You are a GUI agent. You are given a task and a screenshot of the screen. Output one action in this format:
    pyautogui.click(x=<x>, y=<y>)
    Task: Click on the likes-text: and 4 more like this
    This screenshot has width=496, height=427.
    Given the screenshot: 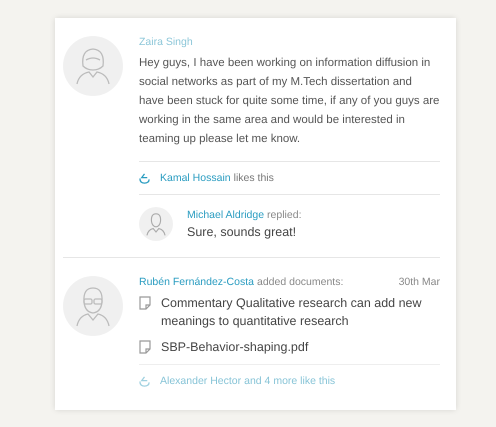 What is the action you would take?
    pyautogui.click(x=290, y=381)
    